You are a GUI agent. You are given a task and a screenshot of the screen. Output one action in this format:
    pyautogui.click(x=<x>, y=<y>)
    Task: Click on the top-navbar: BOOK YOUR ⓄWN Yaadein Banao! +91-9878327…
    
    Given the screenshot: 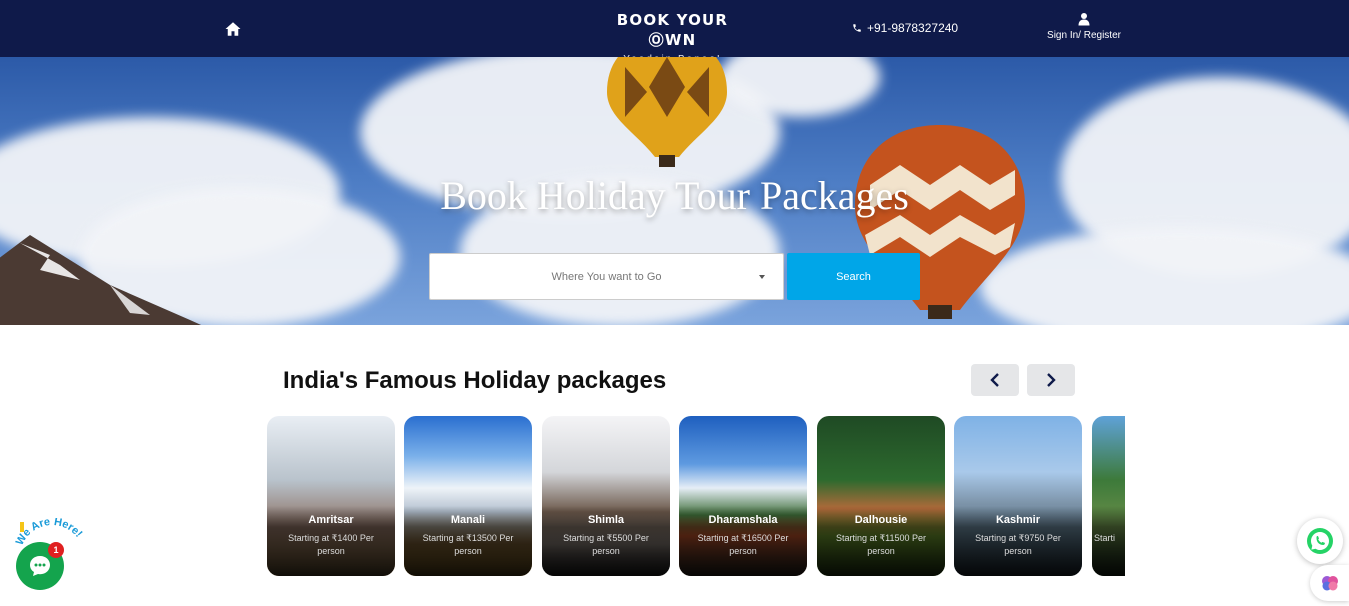 What is the action you would take?
    pyautogui.click(x=674, y=32)
    